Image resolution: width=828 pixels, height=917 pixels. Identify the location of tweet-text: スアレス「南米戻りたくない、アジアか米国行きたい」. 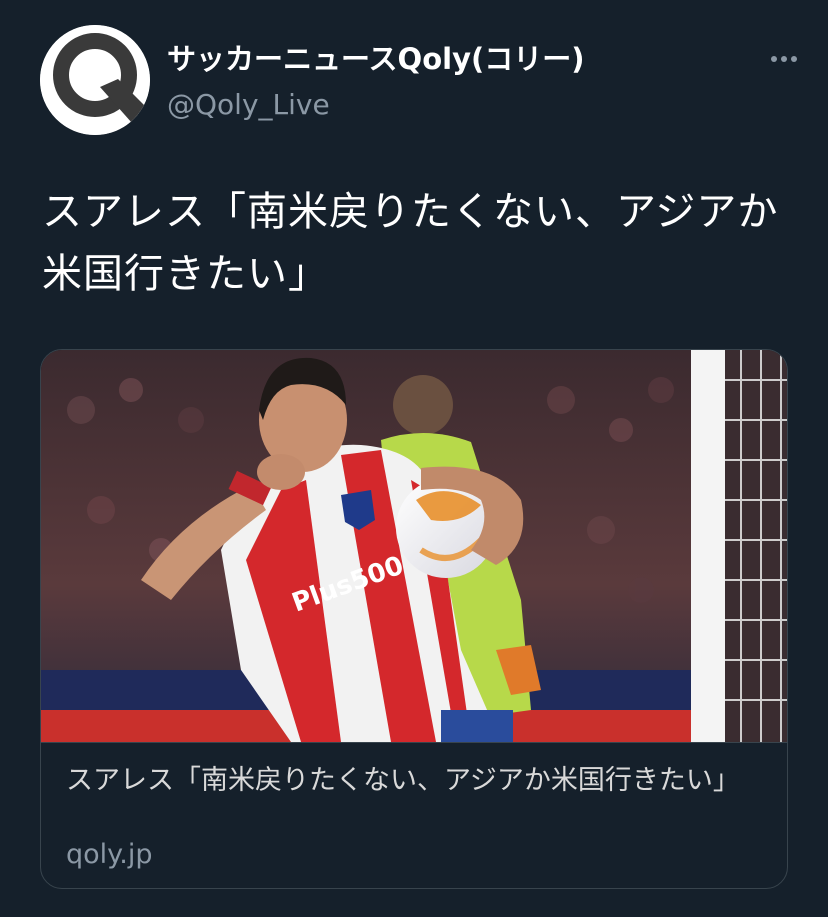
(410, 243).